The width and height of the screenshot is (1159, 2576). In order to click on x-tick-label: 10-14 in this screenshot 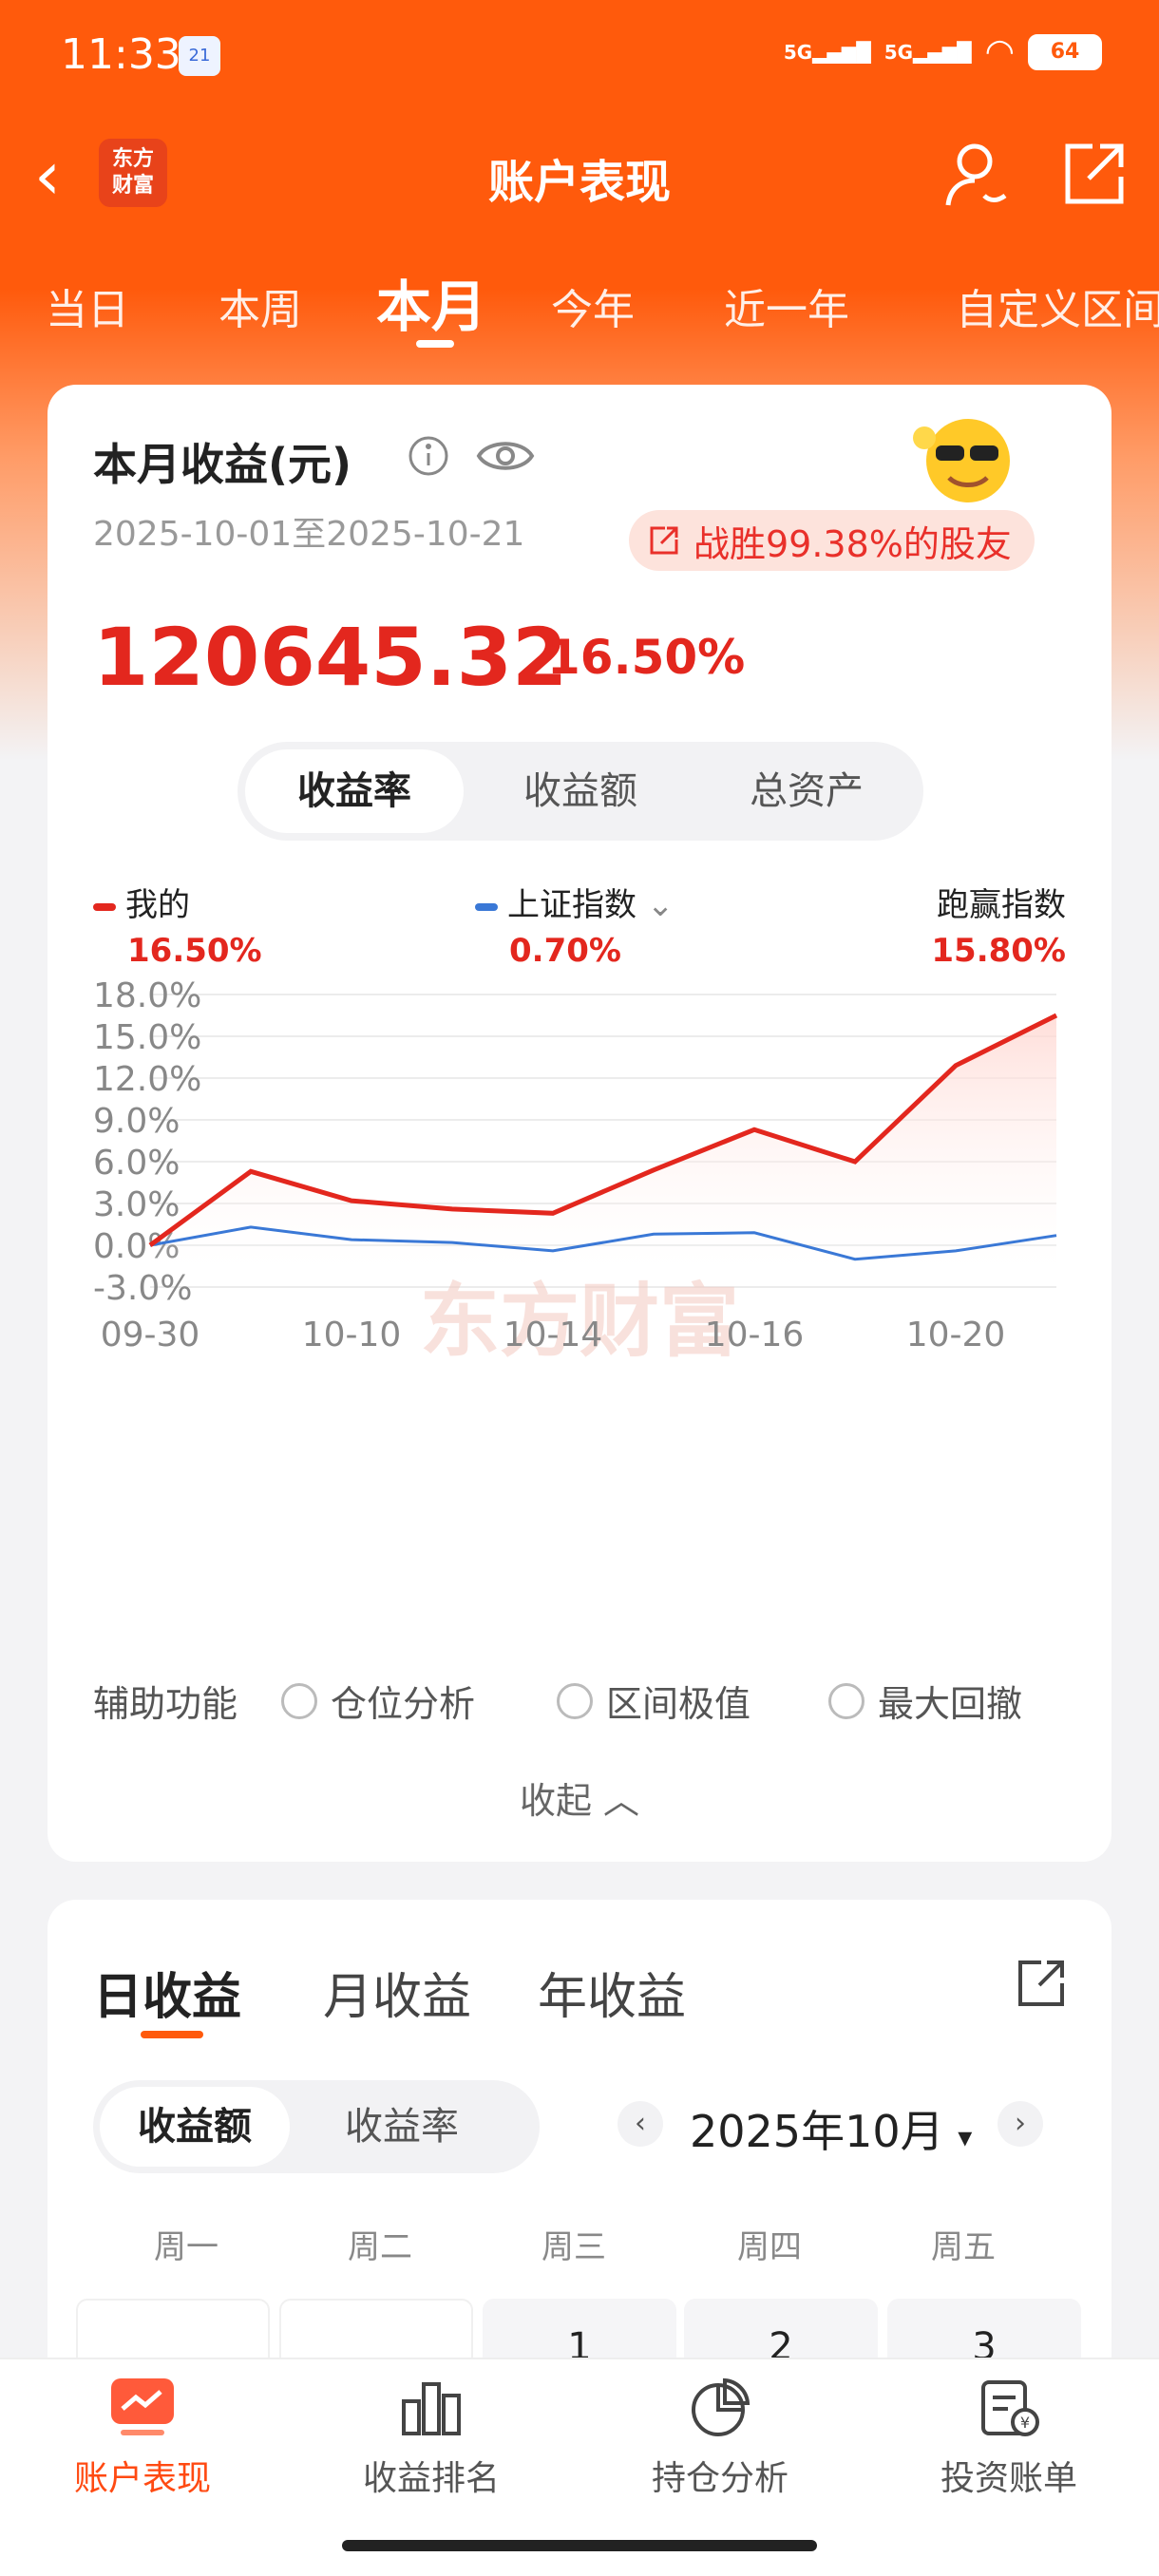, I will do `click(553, 1335)`.